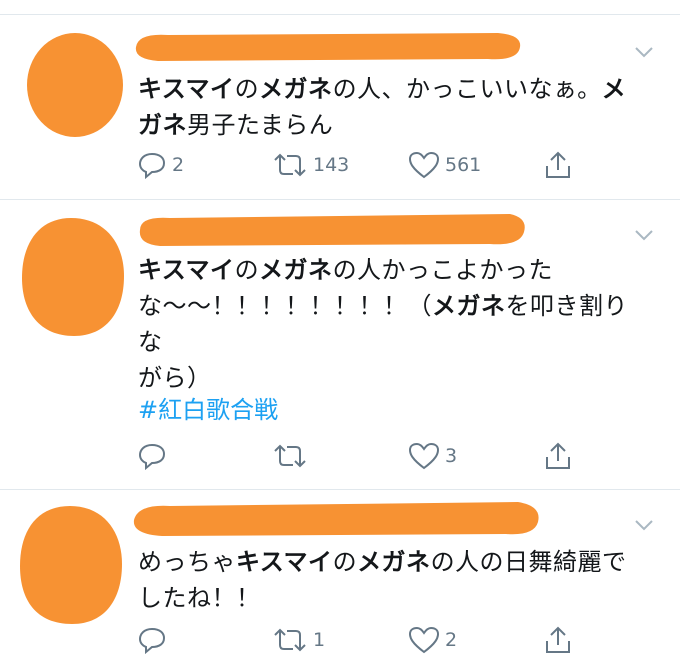 Image resolution: width=680 pixels, height=671 pixels. Describe the element at coordinates (175, 378) in the screenshot. I see `tweet-text-line-3: がら）` at that location.